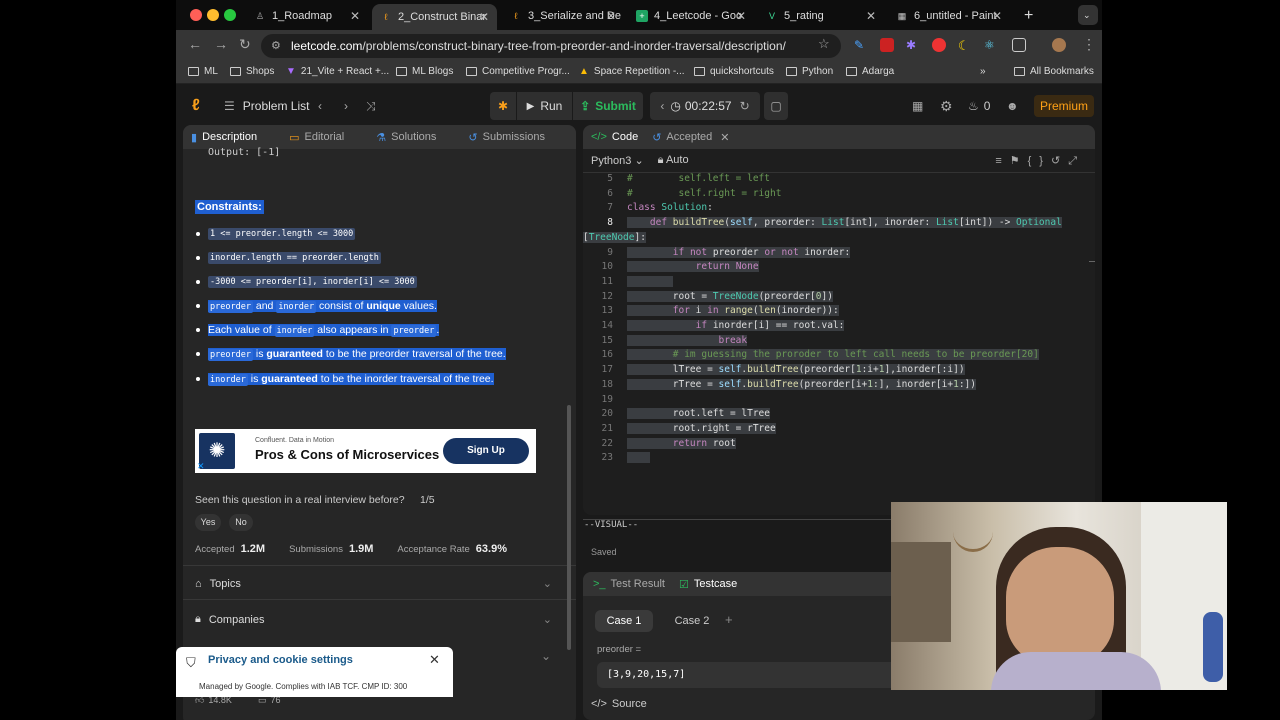 The height and width of the screenshot is (720, 1280). I want to click on extensions-puzzle-icon, so click(1019, 45).